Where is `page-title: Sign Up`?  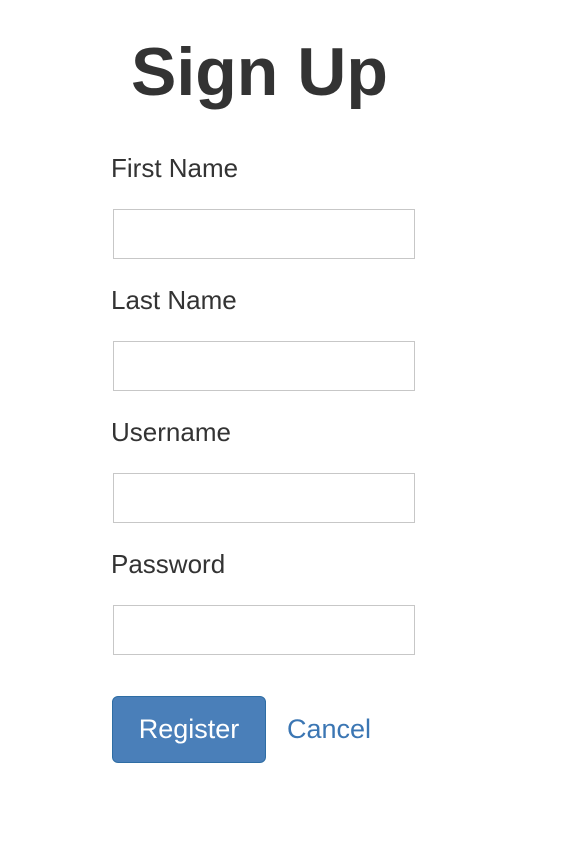 page-title: Sign Up is located at coordinates (259, 72).